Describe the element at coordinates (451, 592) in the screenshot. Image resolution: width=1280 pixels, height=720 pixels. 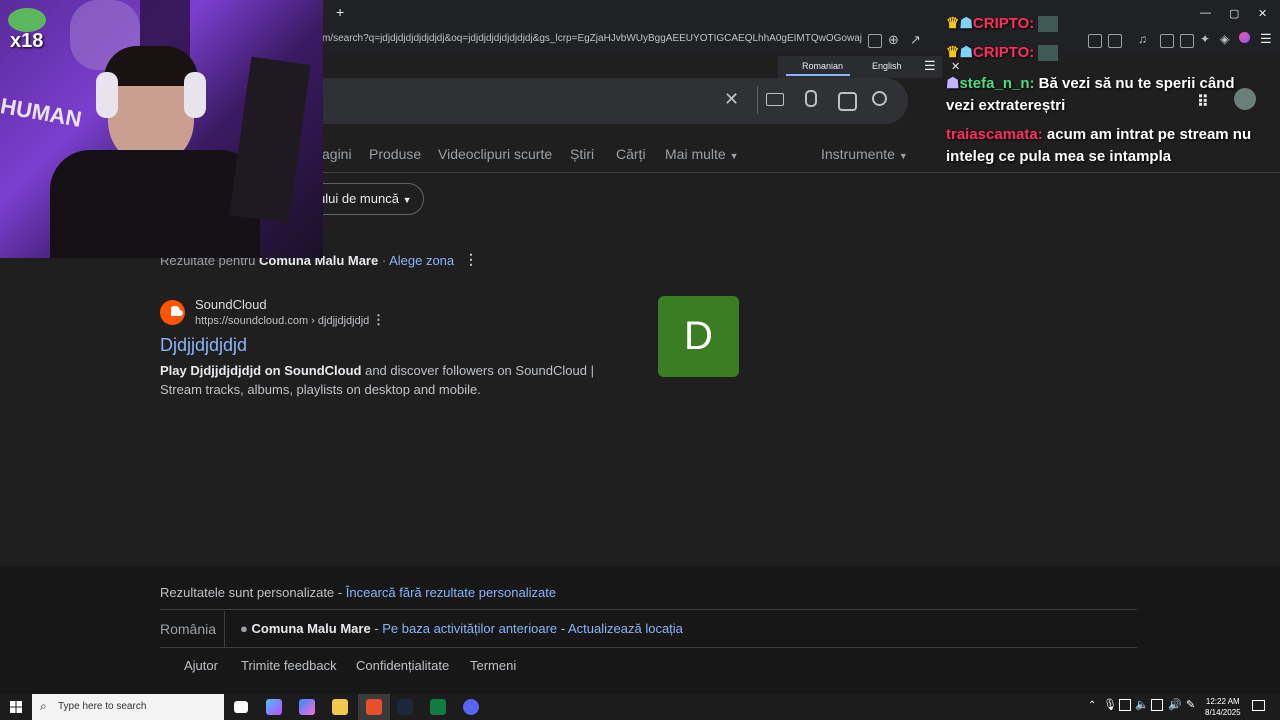
I see `try-without-link: Încearcă fără rezultate personalizate` at that location.